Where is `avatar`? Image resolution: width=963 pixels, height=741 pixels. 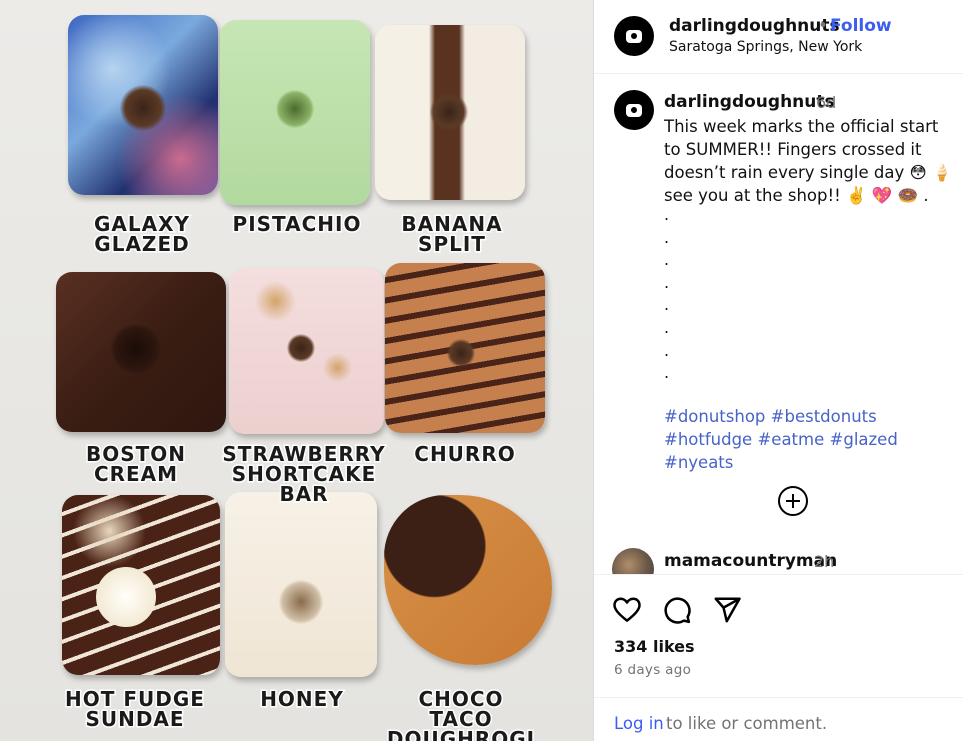
avatar is located at coordinates (633, 561).